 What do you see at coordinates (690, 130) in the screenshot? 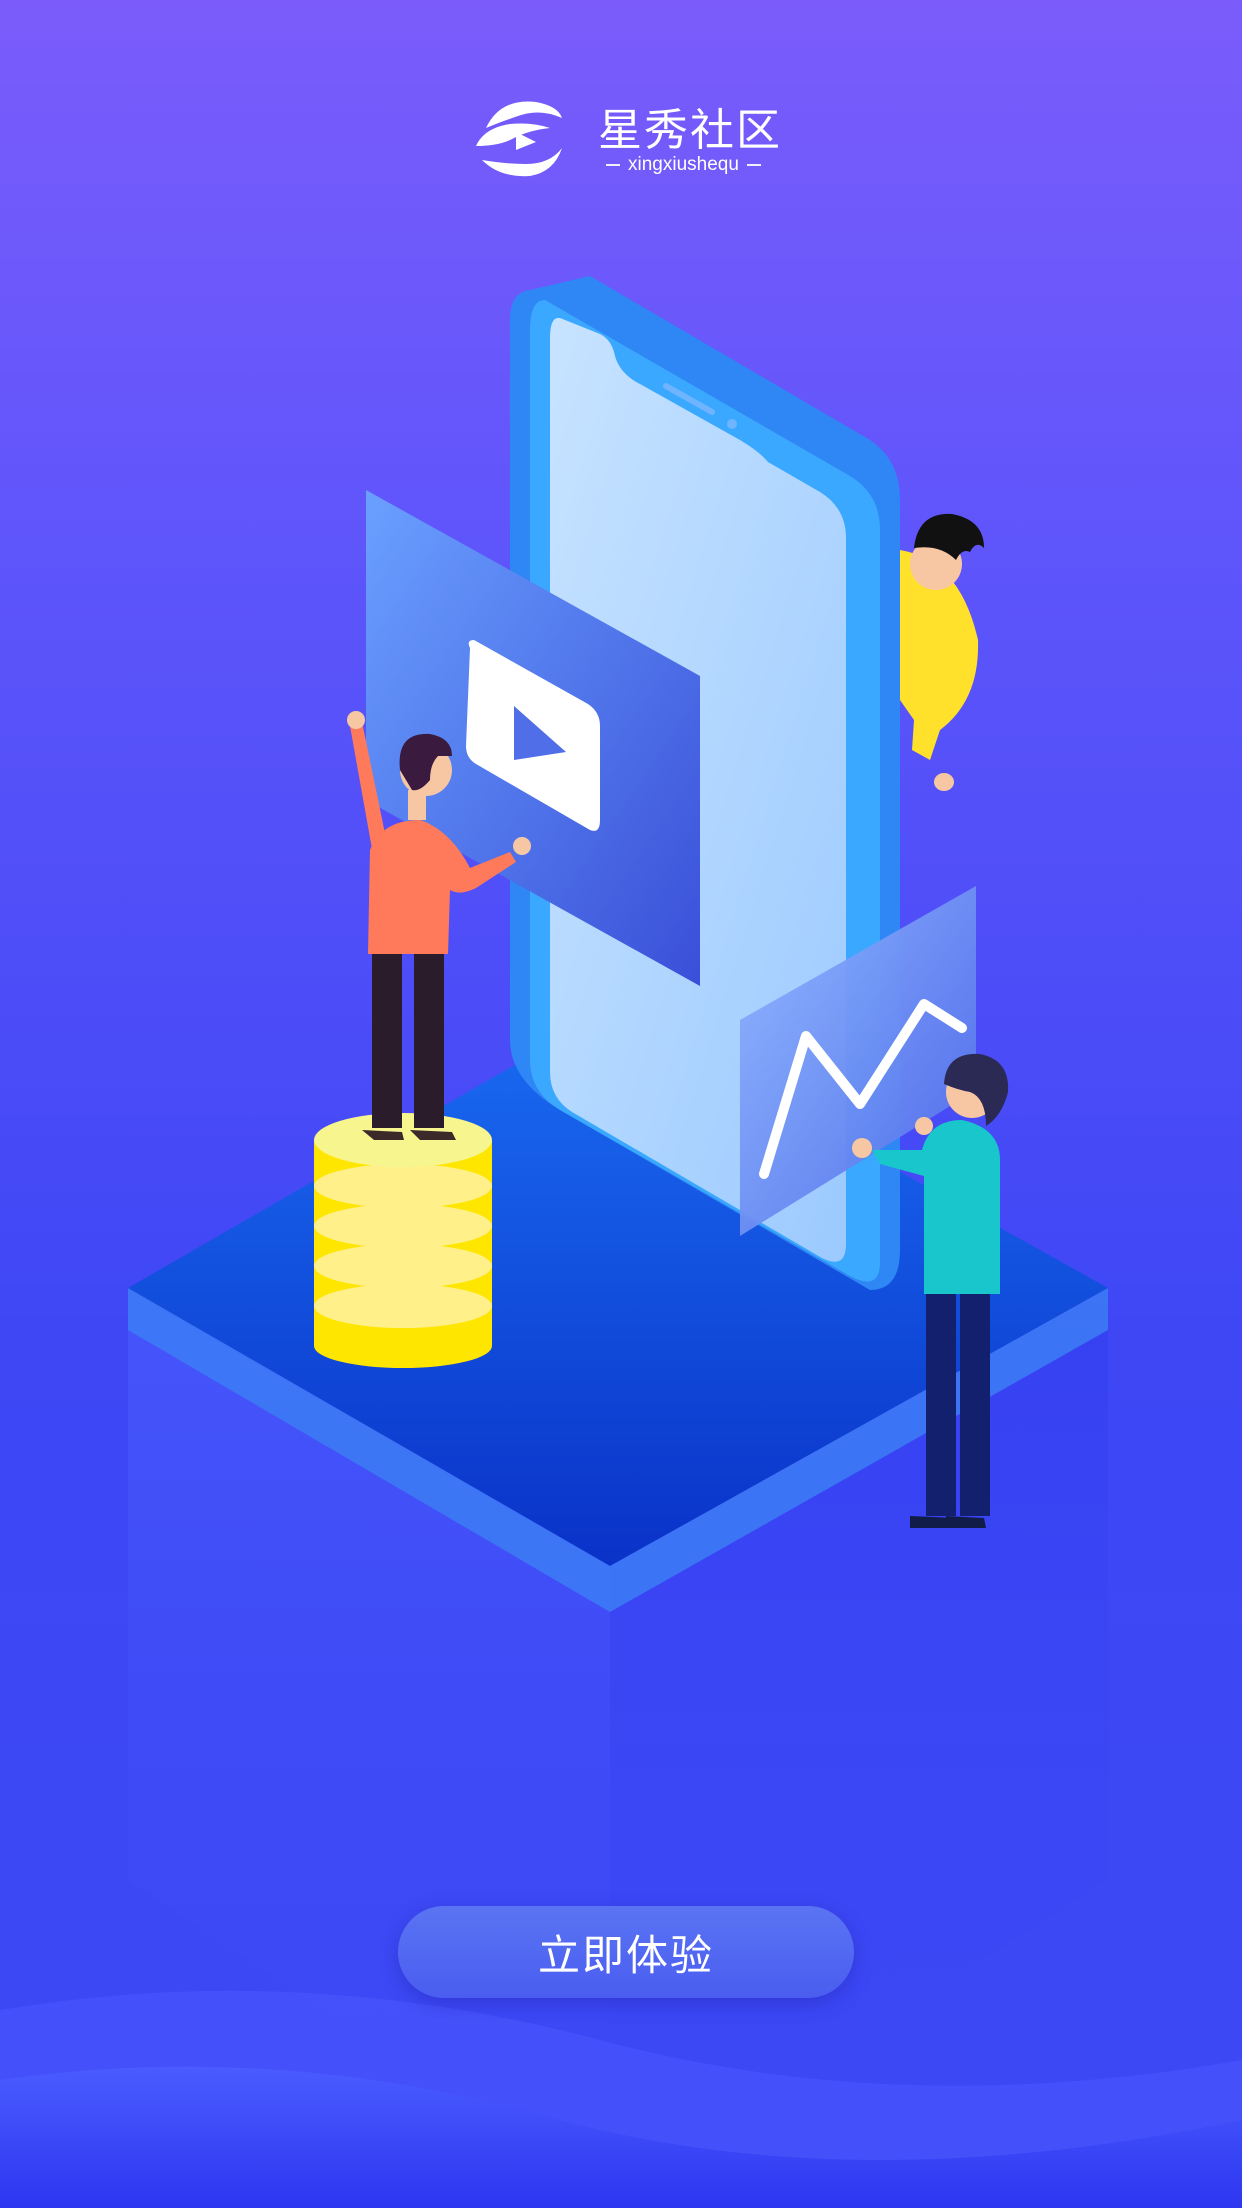
I see `brand-title: 星秀社区` at bounding box center [690, 130].